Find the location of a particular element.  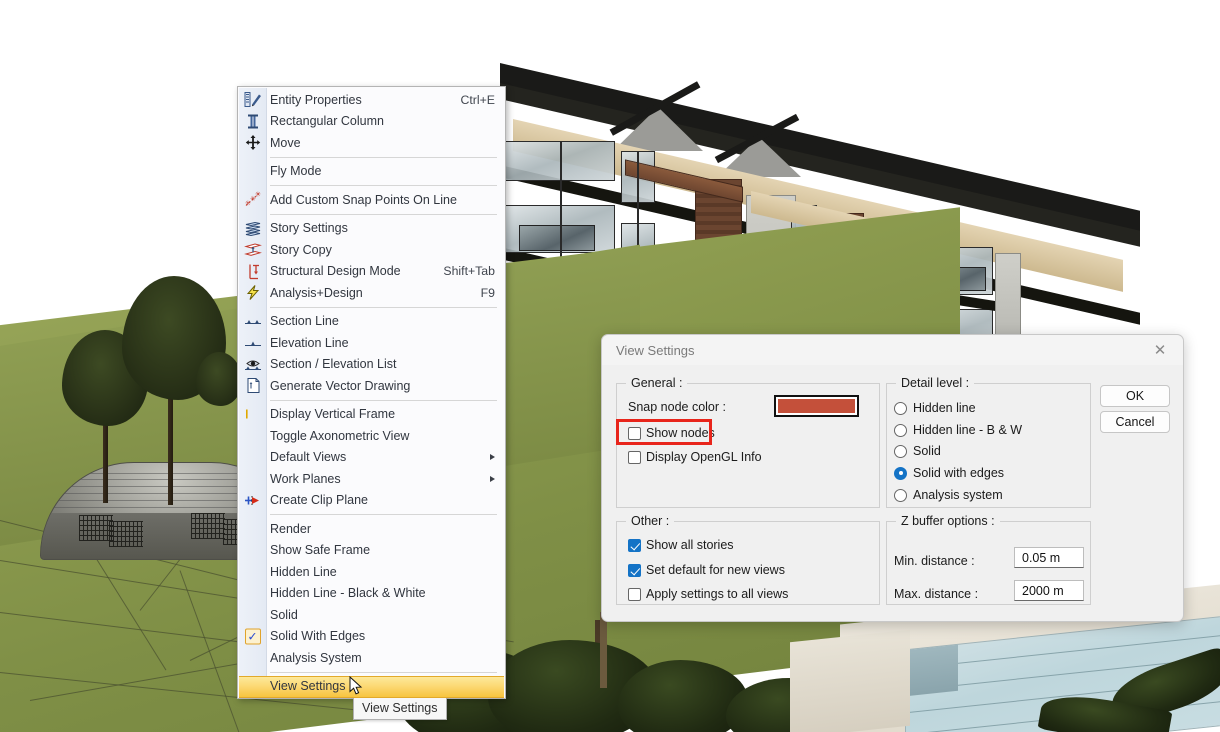

menu-item-rectangular-column: Rectangular Column is located at coordinates (371, 122).